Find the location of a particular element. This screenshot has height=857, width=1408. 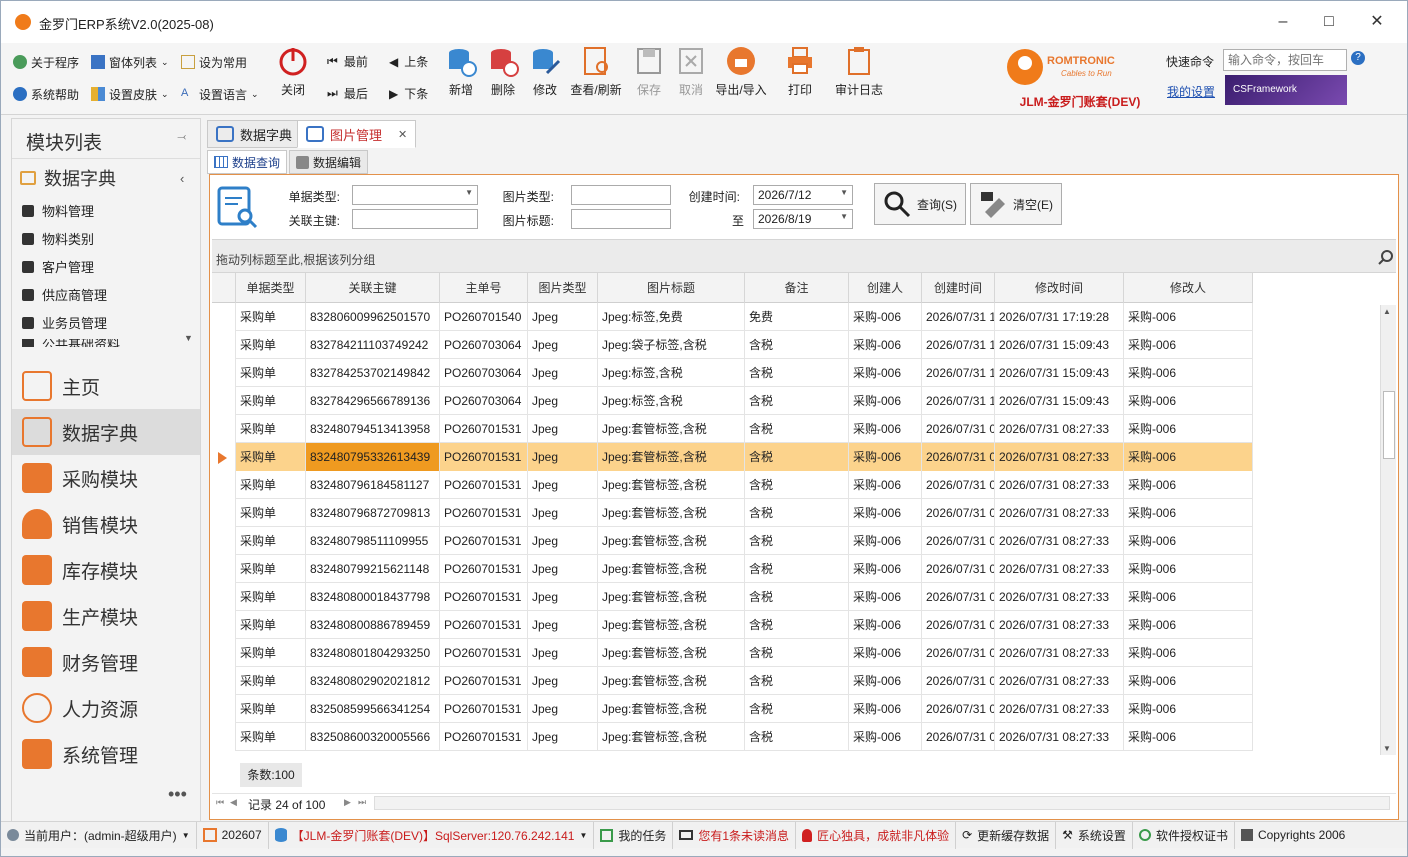

first-record-button: ⏮ 最前 is located at coordinates (347, 61).